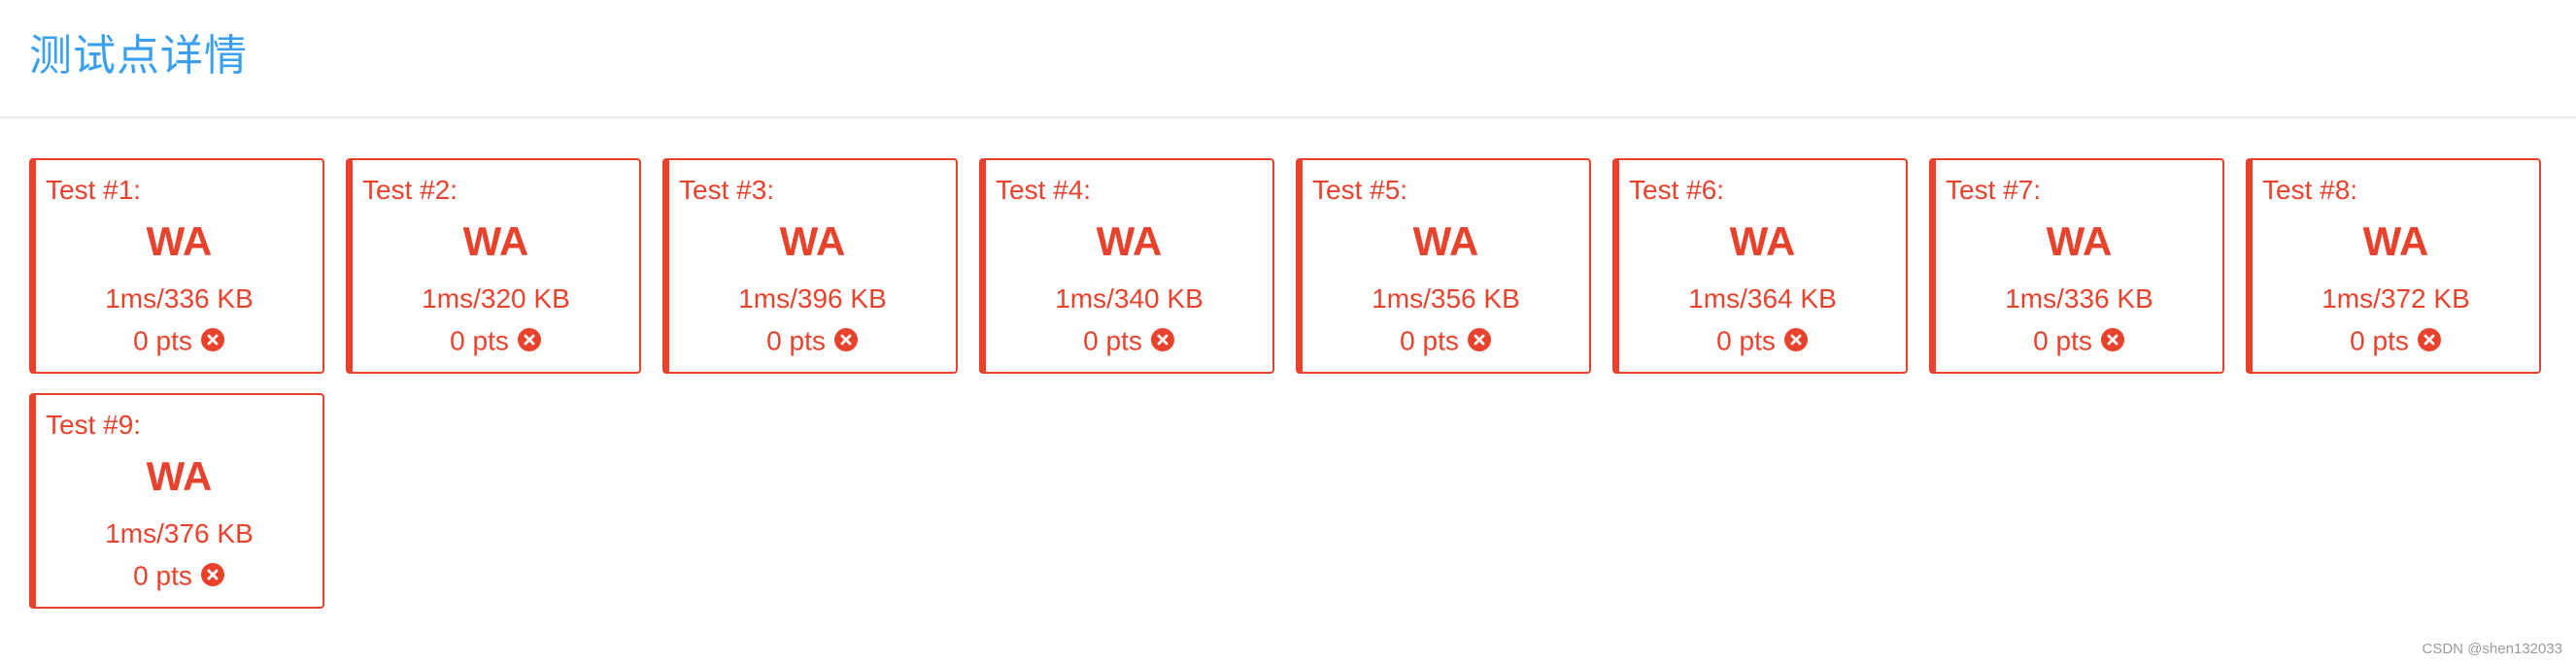 The height and width of the screenshot is (663, 2576). What do you see at coordinates (1760, 266) in the screenshot?
I see `test-case-card: Test #6: WA 1ms/364 KB 0 pts` at bounding box center [1760, 266].